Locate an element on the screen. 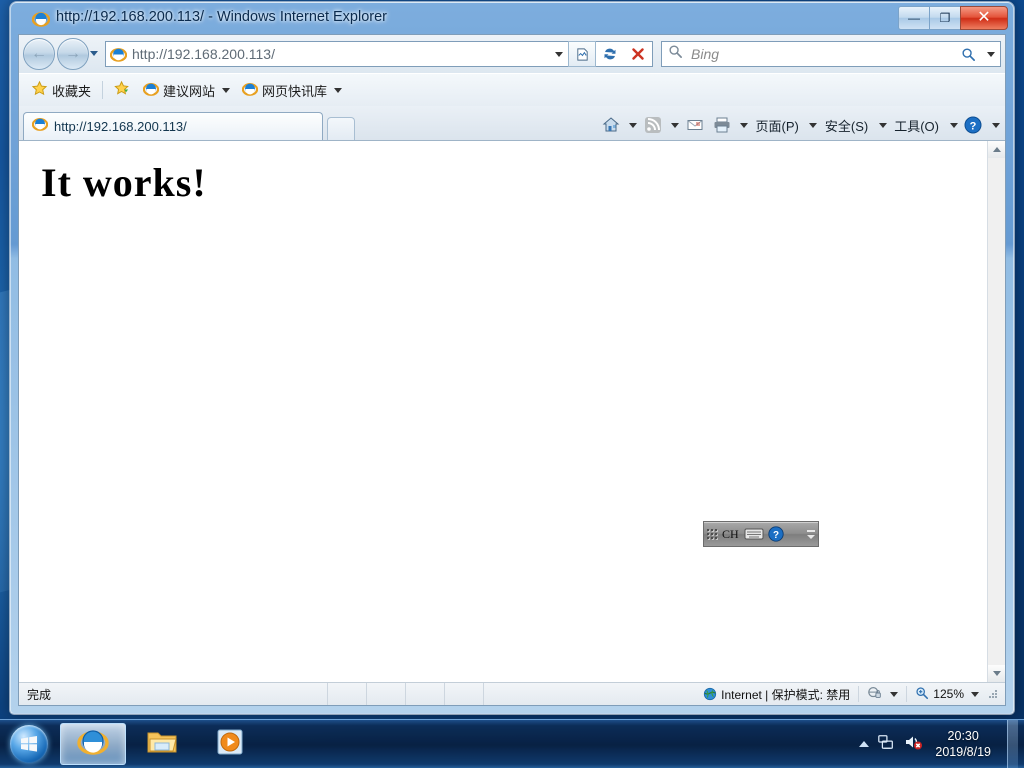  vertical-scrollbar is located at coordinates (996, 411).